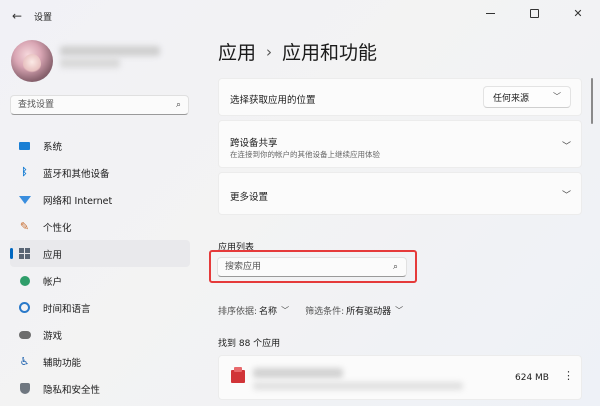  I want to click on sidebar-item-label: 系统, so click(53, 147).